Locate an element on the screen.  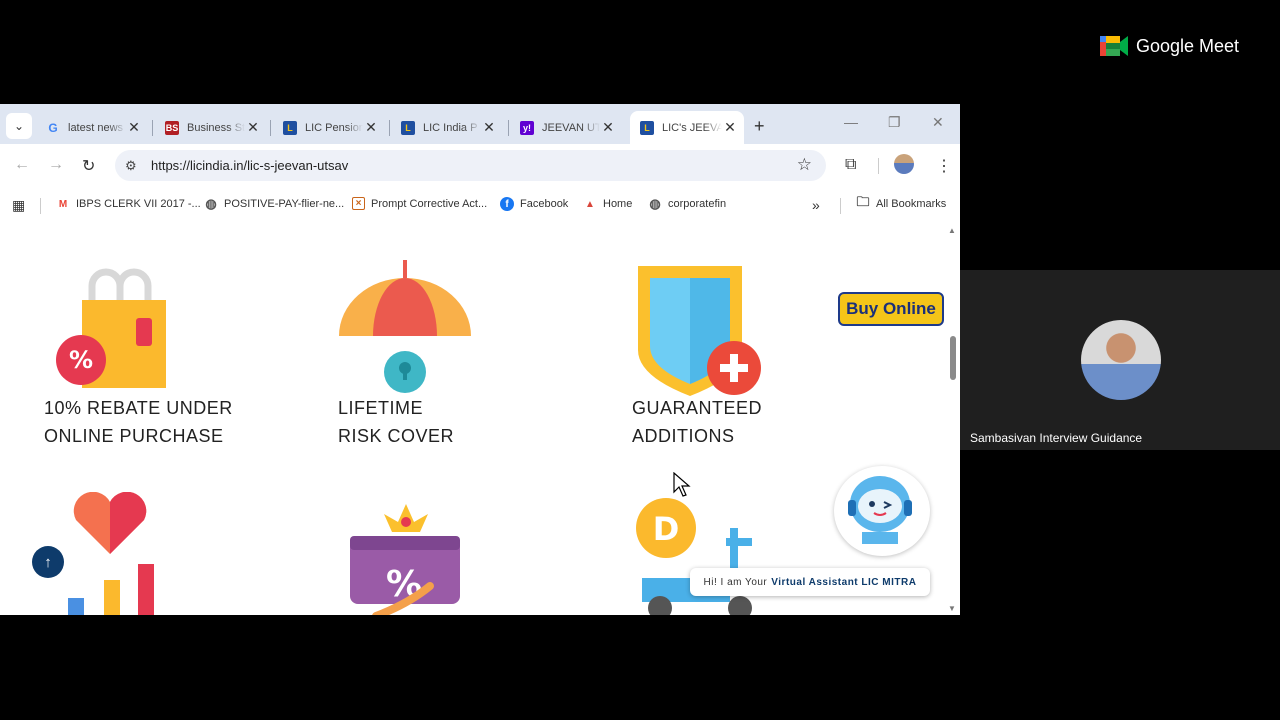
all-bookmarks-button: 🗀 All Bookmarks is located at coordinates (901, 202).